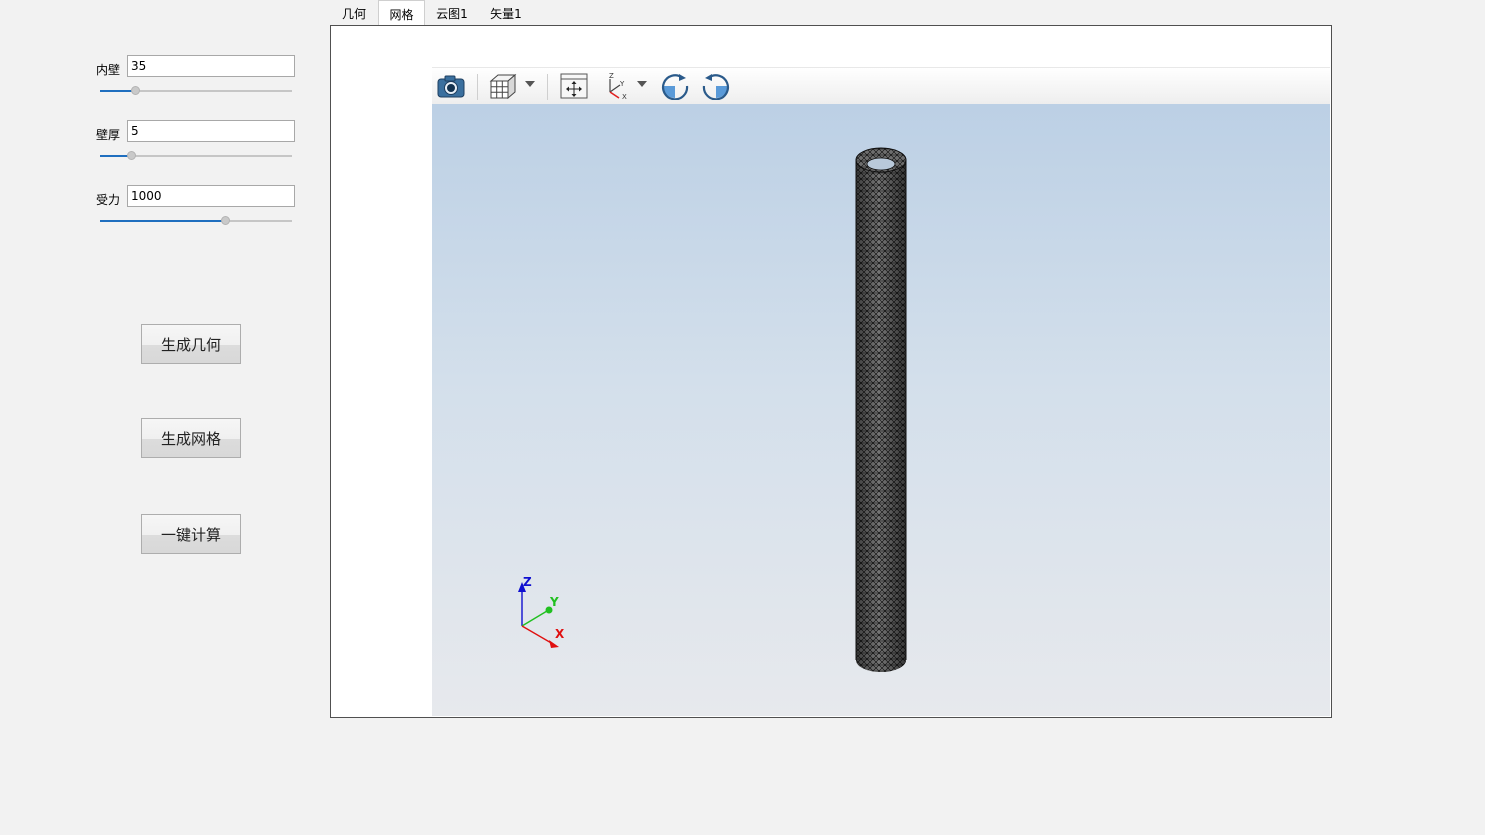  Describe the element at coordinates (191, 344) in the screenshot. I see `generate-geometry-button: 生成几何` at that location.